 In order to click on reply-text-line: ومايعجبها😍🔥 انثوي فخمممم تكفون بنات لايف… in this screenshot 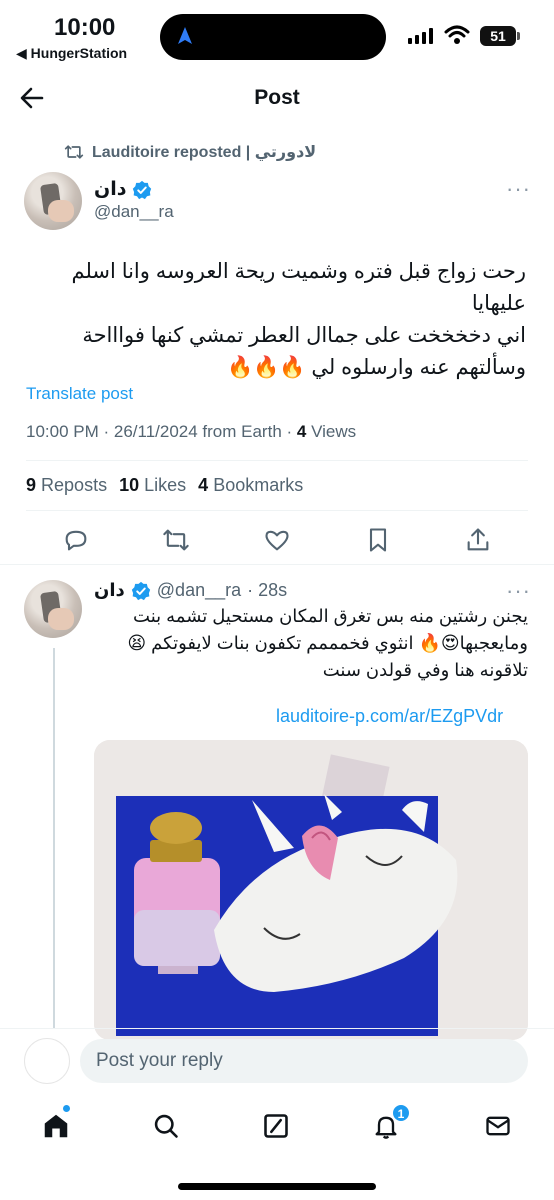, I will do `click(327, 643)`.